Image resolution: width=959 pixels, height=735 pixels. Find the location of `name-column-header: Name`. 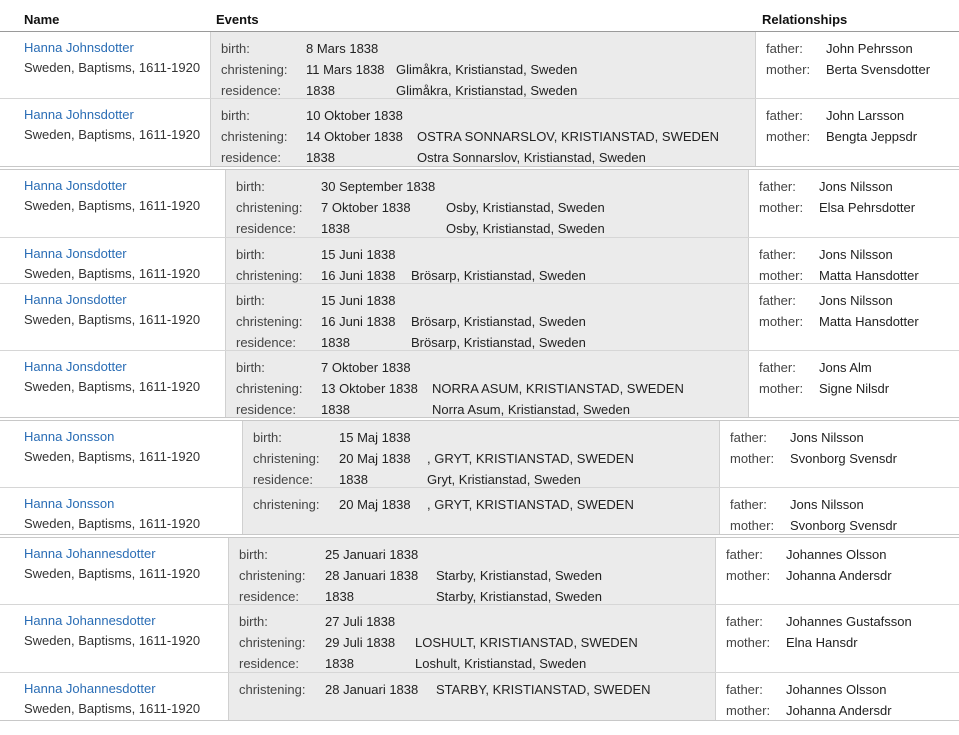

name-column-header: Name is located at coordinates (42, 19).